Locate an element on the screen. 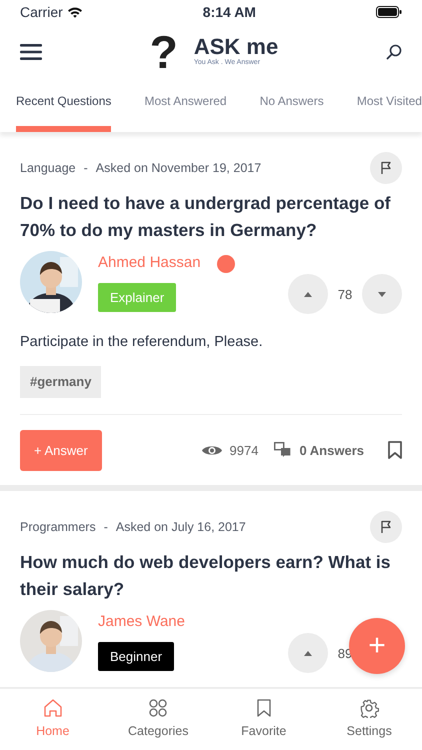  question-title: Do I need to have a undergrad percentage of 70% to do my masters in Germany? is located at coordinates (211, 217).